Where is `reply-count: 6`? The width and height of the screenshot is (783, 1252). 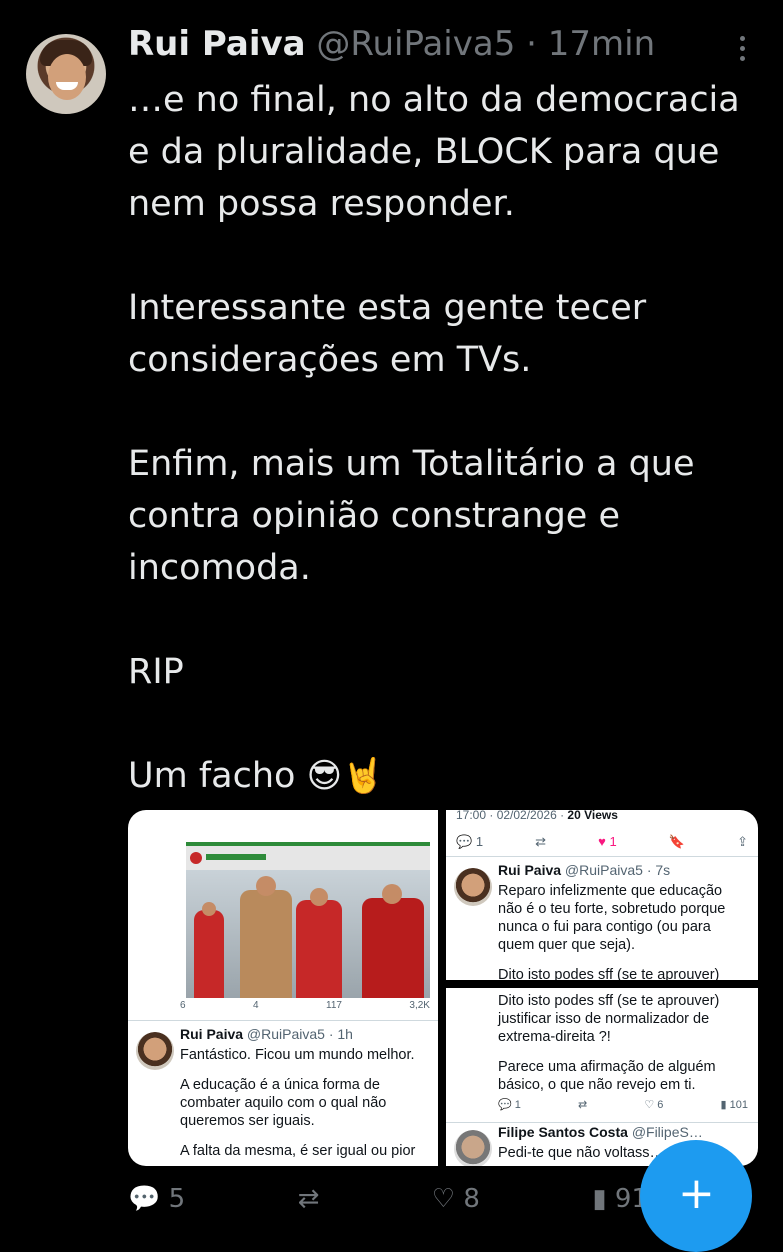 reply-count: 6 is located at coordinates (183, 1005).